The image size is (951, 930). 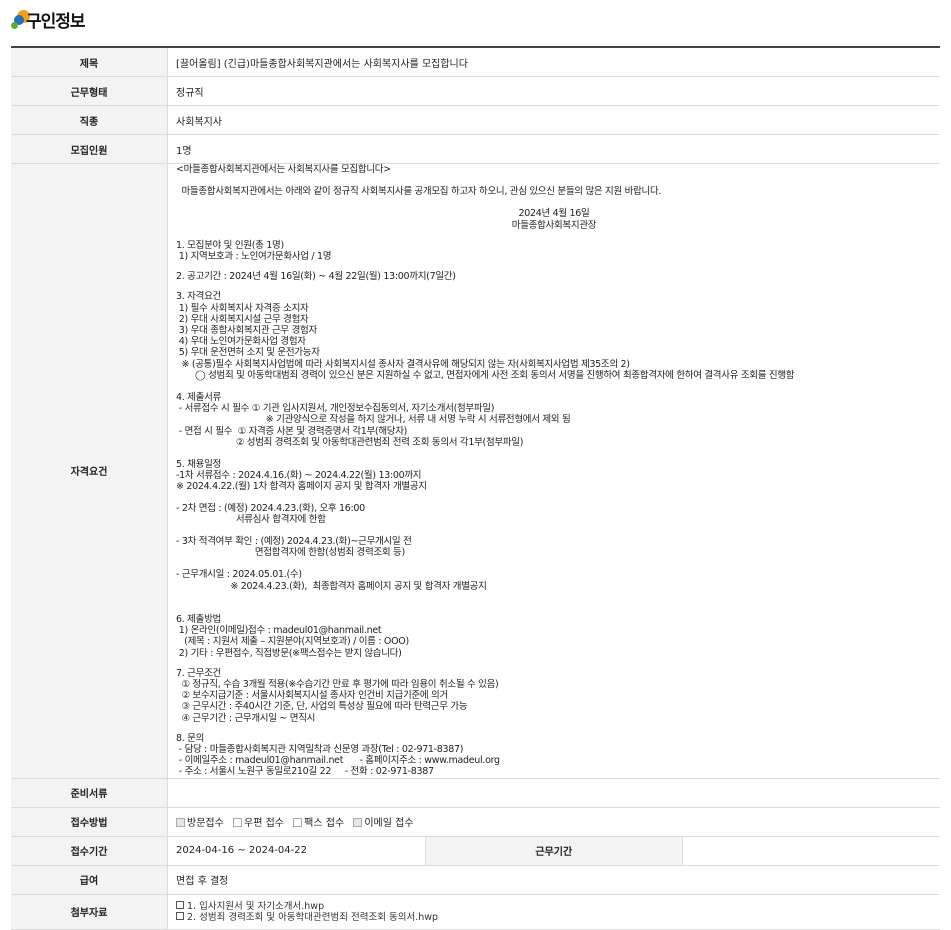 What do you see at coordinates (475, 19) in the screenshot?
I see `page-header: 구인정보` at bounding box center [475, 19].